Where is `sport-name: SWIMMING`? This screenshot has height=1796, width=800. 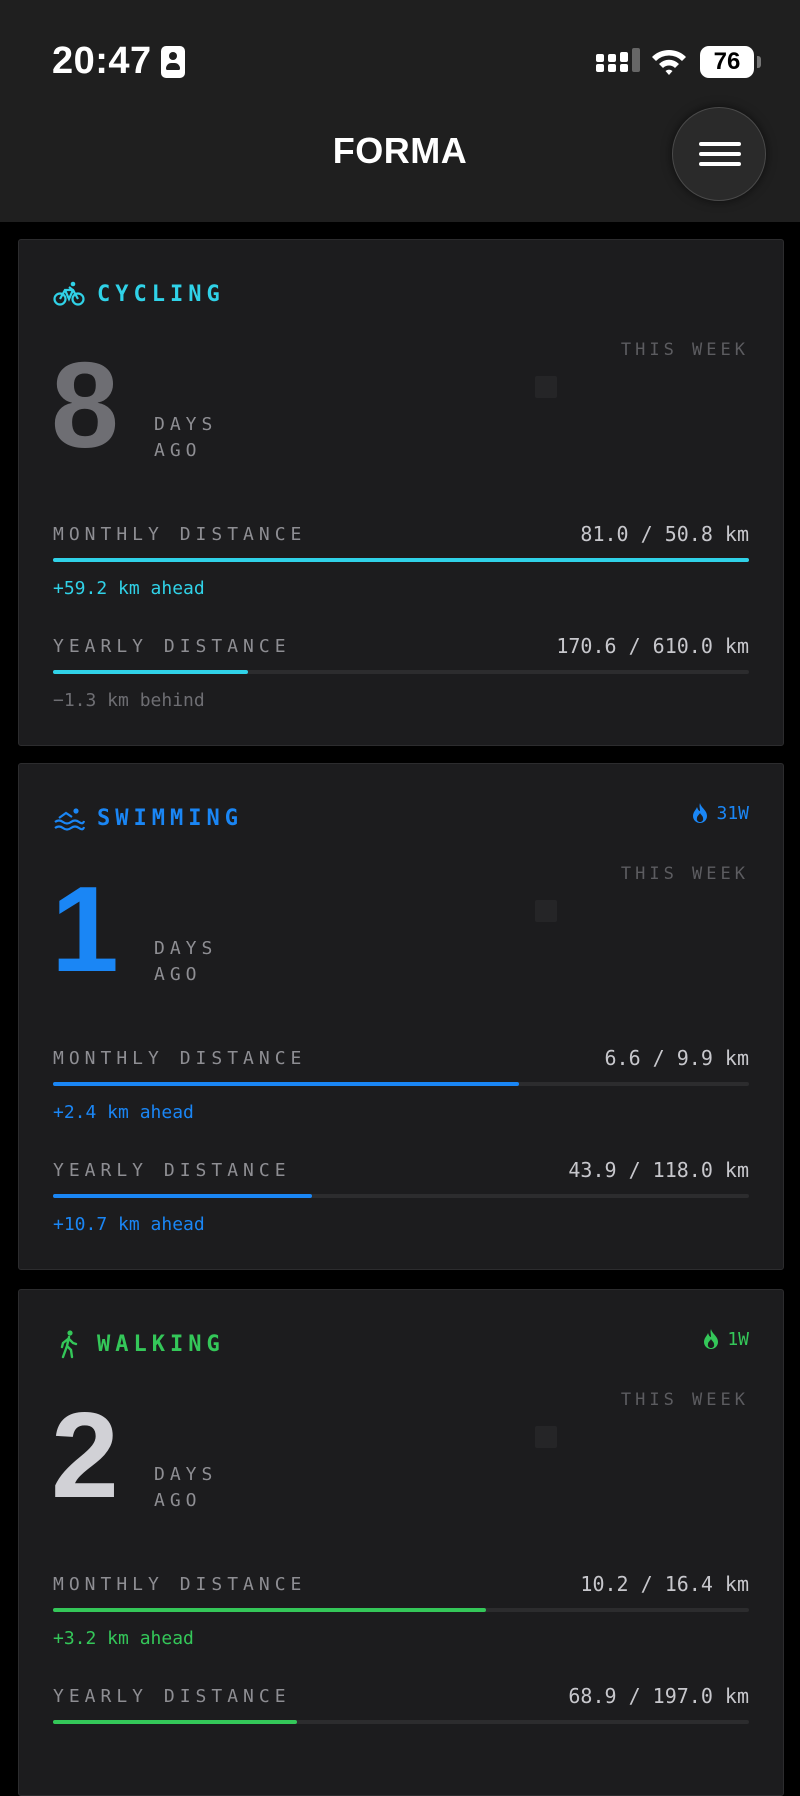
sport-name: SWIMMING is located at coordinates (170, 818).